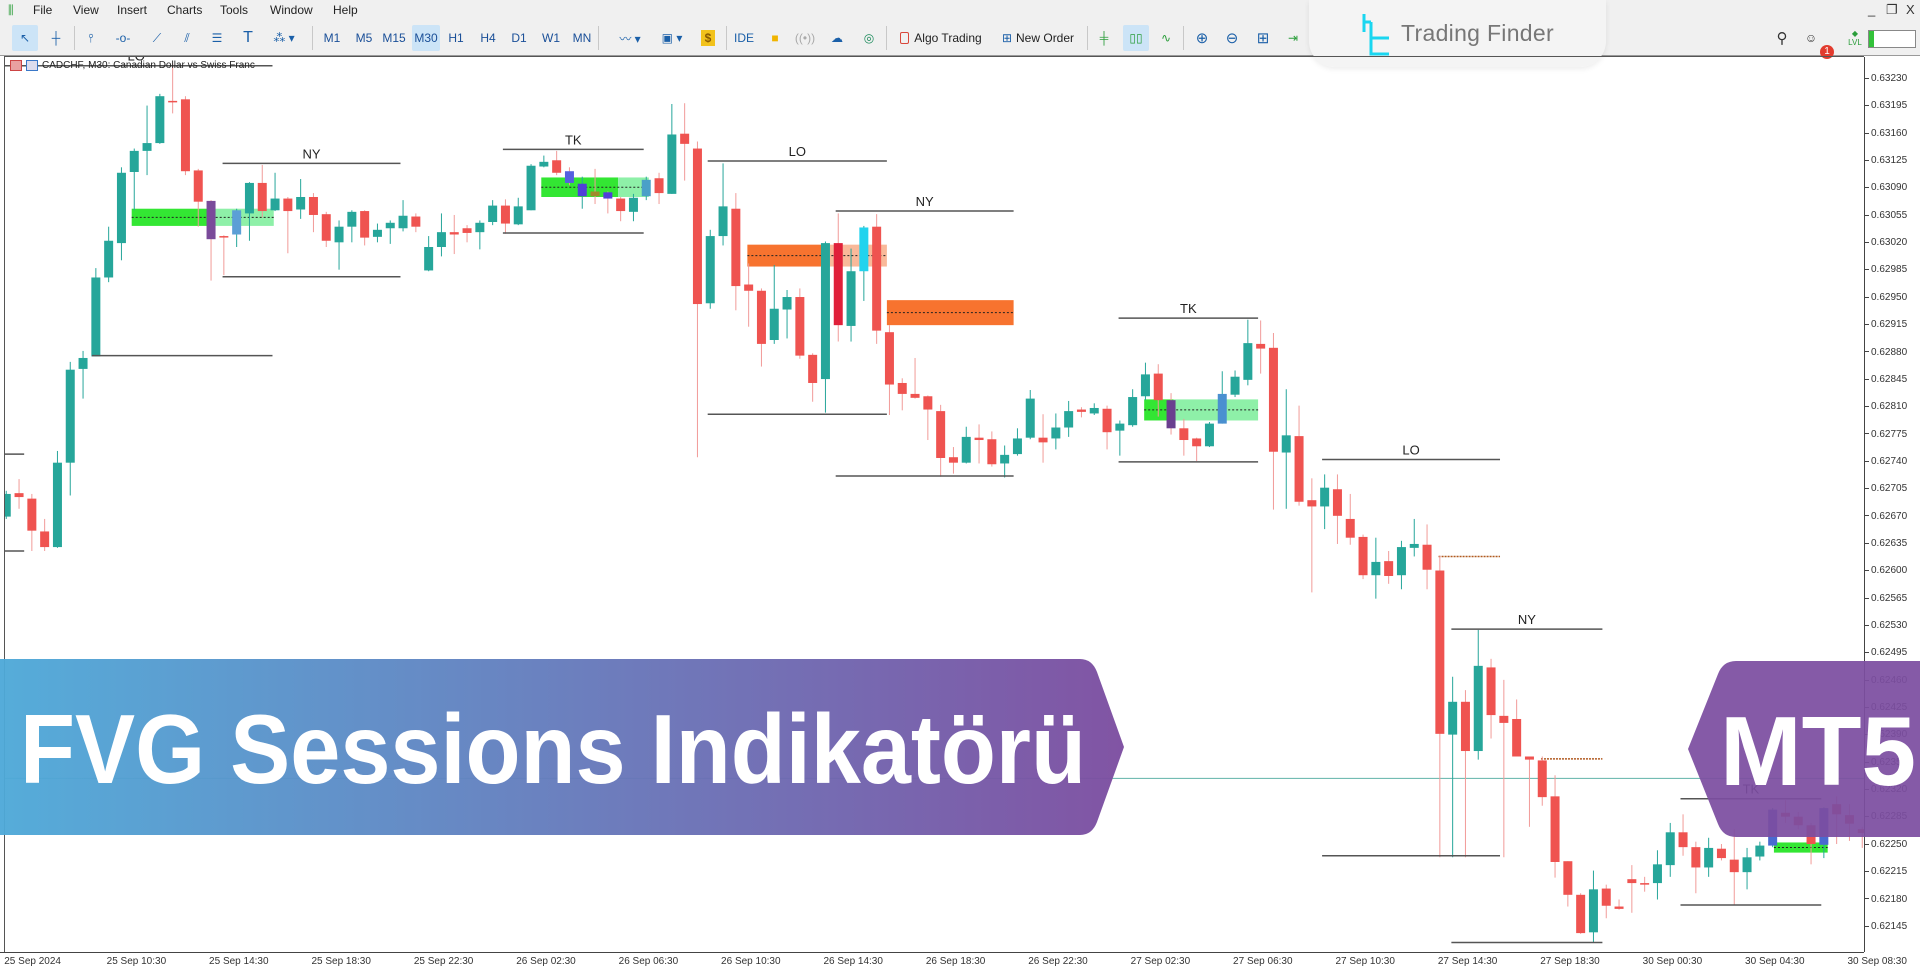 Image resolution: width=1920 pixels, height=971 pixels. I want to click on price-tick-label: 0.62950, so click(1886, 297).